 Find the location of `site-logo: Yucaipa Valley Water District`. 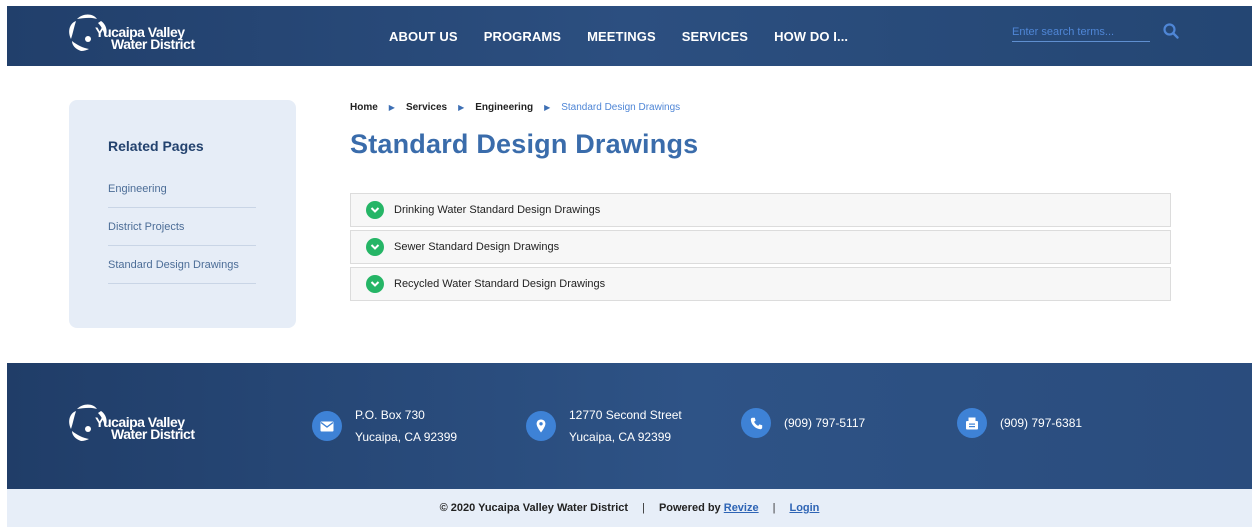

site-logo: Yucaipa Valley Water District is located at coordinates (147, 36).